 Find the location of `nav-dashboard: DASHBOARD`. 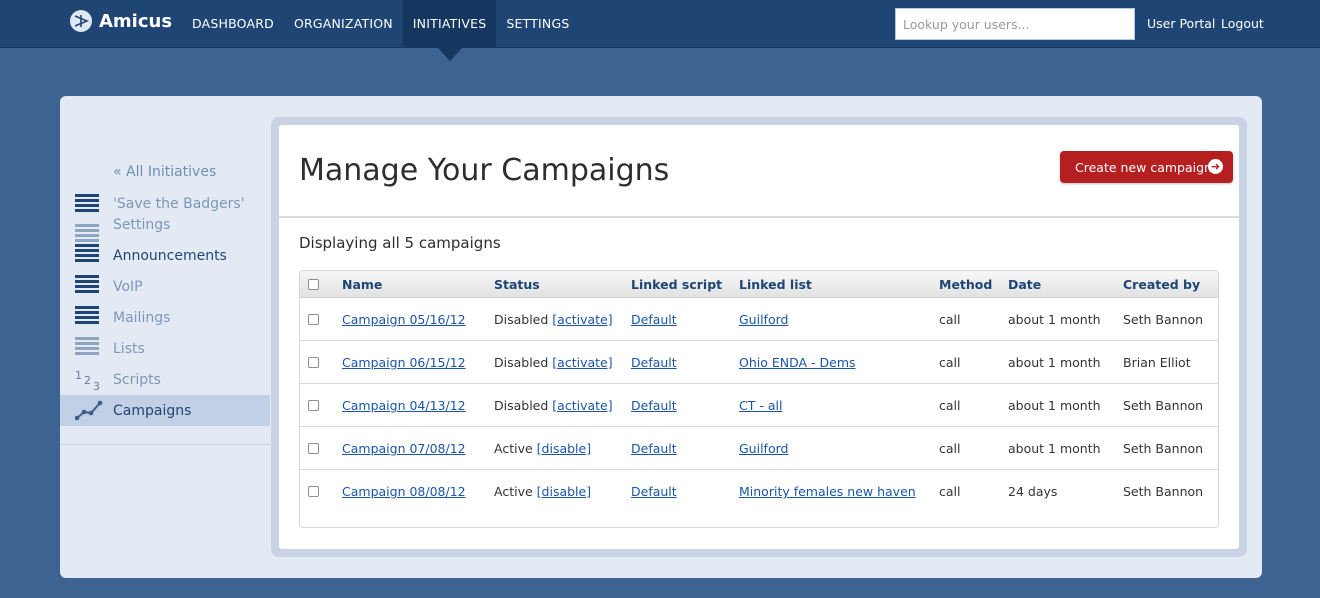

nav-dashboard: DASHBOARD is located at coordinates (233, 24).